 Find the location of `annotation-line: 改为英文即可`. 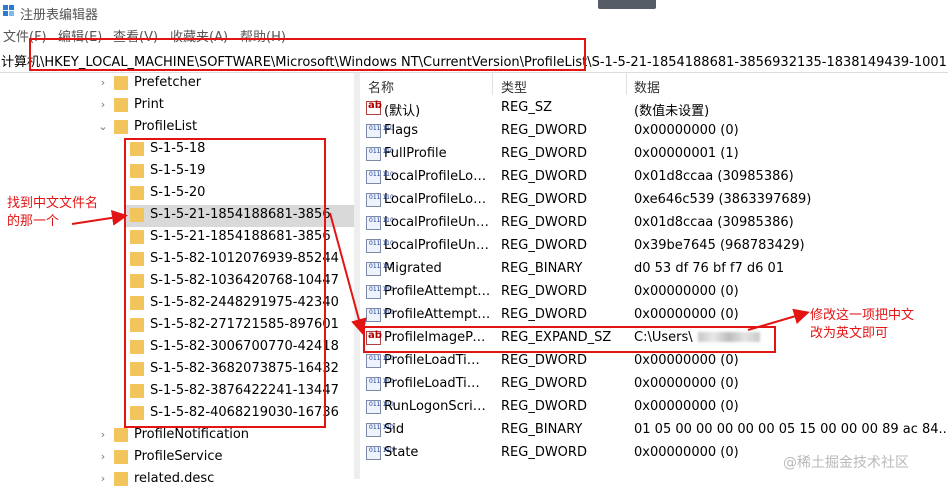

annotation-line: 改为英文即可 is located at coordinates (849, 333).